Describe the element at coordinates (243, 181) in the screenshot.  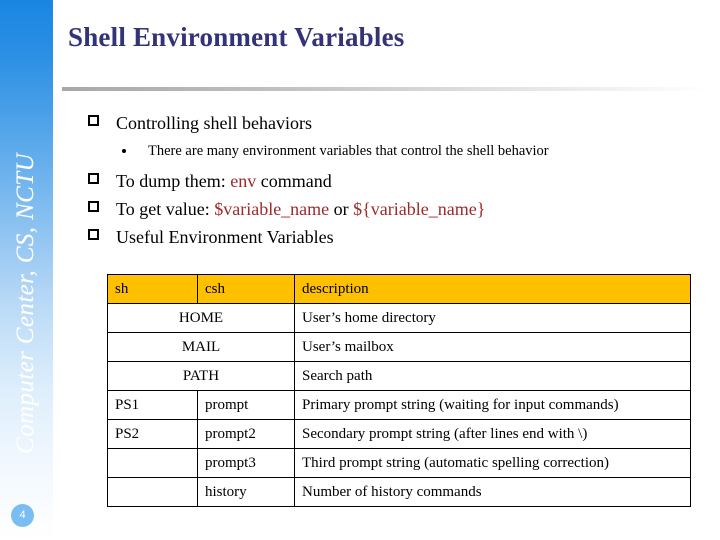
I see `code-env: env` at that location.